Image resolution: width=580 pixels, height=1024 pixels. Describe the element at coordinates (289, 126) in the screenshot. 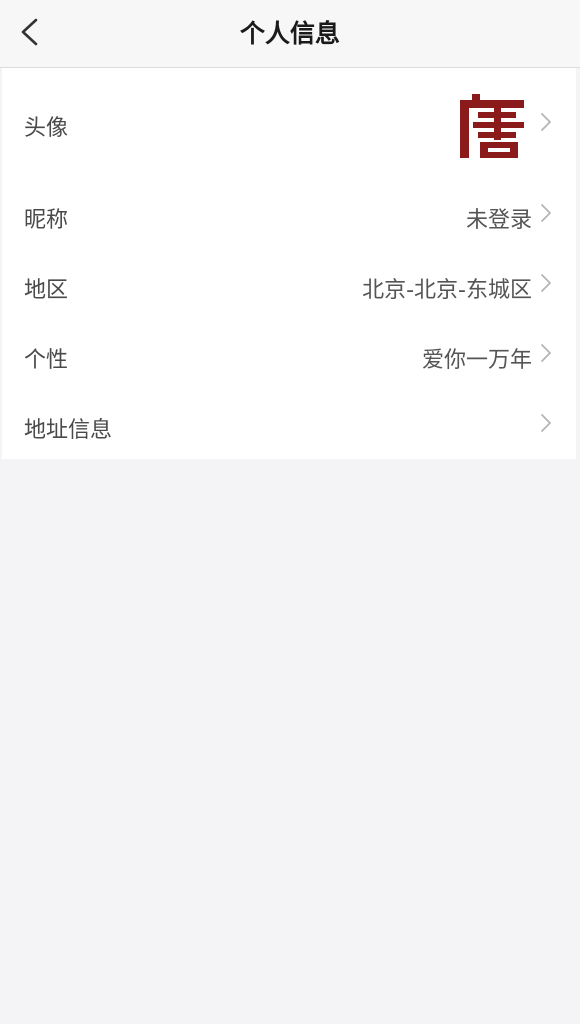

I see `avatar-row: 头像` at that location.